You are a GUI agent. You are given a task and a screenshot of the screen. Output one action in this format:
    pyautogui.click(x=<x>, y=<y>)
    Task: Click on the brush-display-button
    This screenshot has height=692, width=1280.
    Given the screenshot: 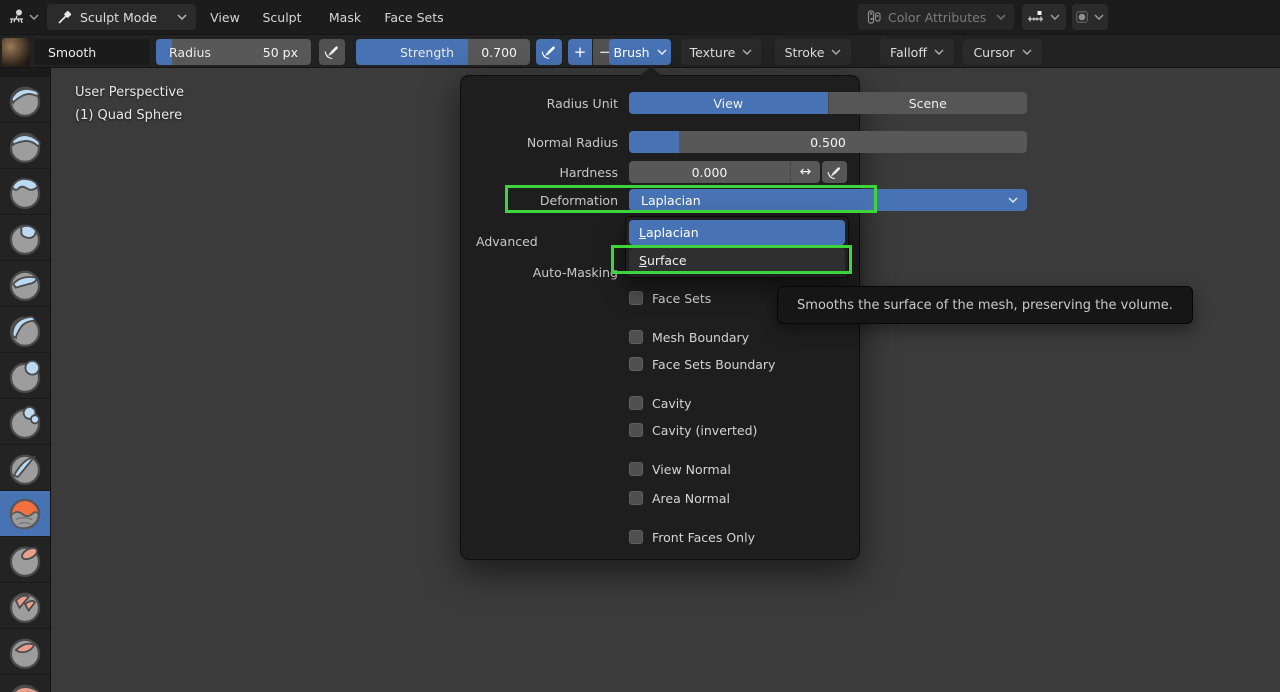 What is the action you would take?
    pyautogui.click(x=1090, y=17)
    